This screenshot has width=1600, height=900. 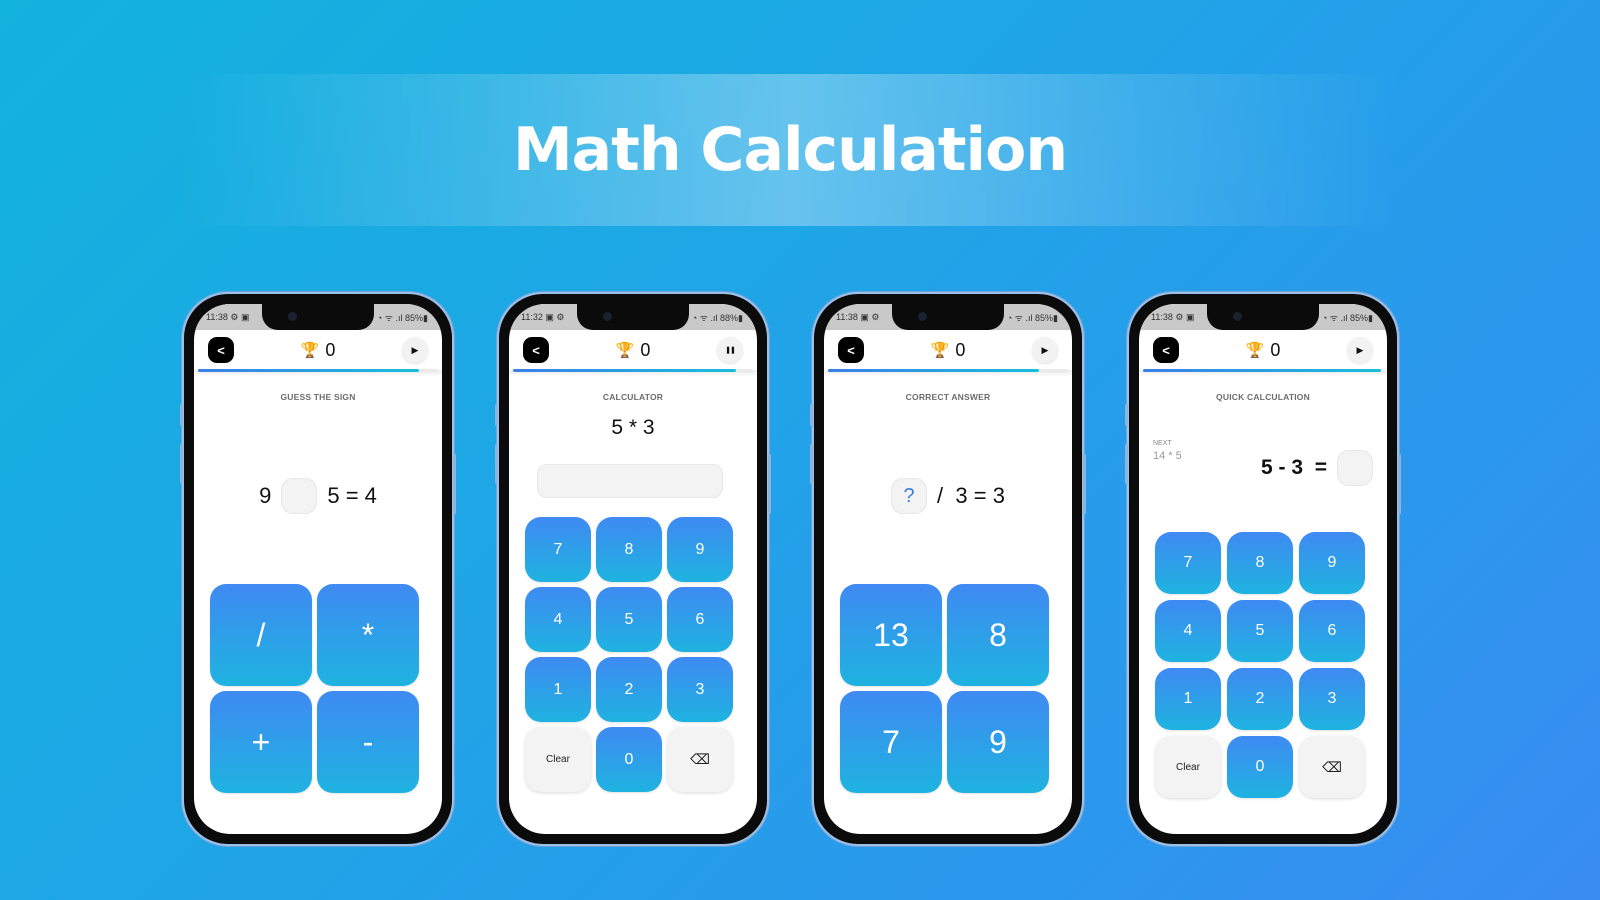 I want to click on mode-title: GUESS THE SIGN, so click(x=318, y=397).